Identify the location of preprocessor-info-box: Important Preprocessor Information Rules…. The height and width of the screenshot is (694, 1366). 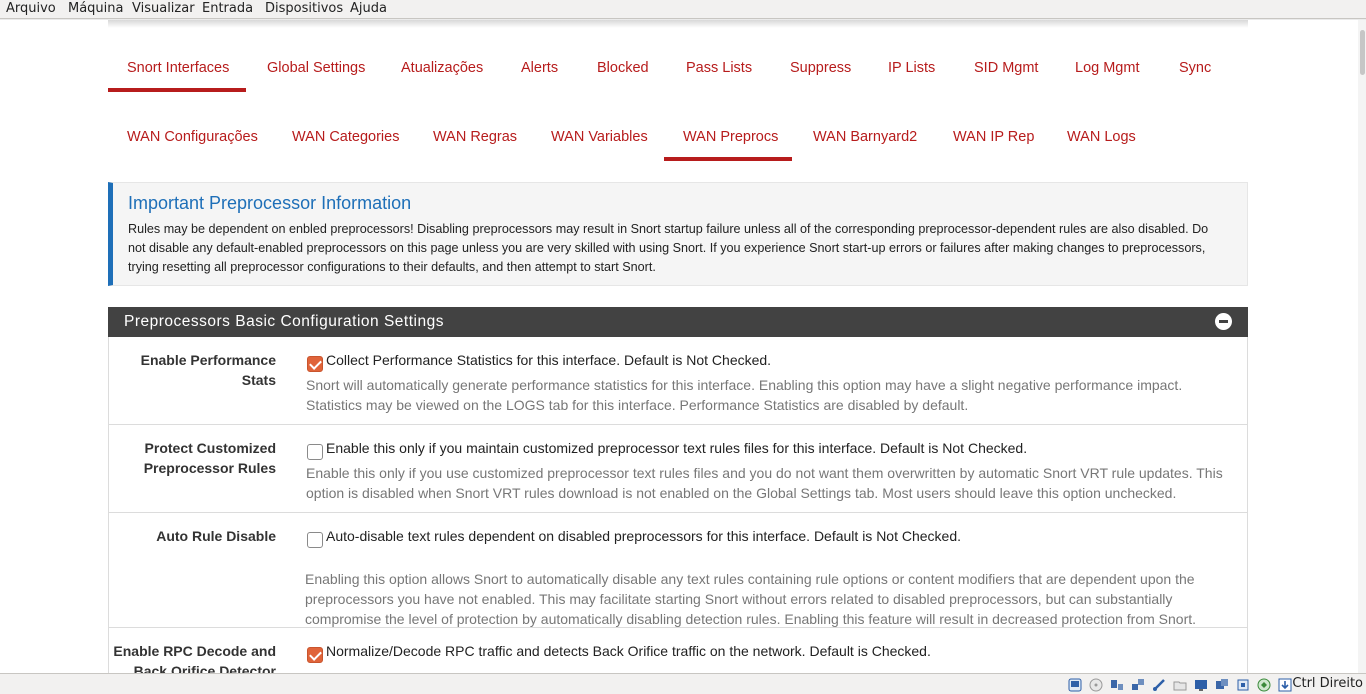
(678, 234).